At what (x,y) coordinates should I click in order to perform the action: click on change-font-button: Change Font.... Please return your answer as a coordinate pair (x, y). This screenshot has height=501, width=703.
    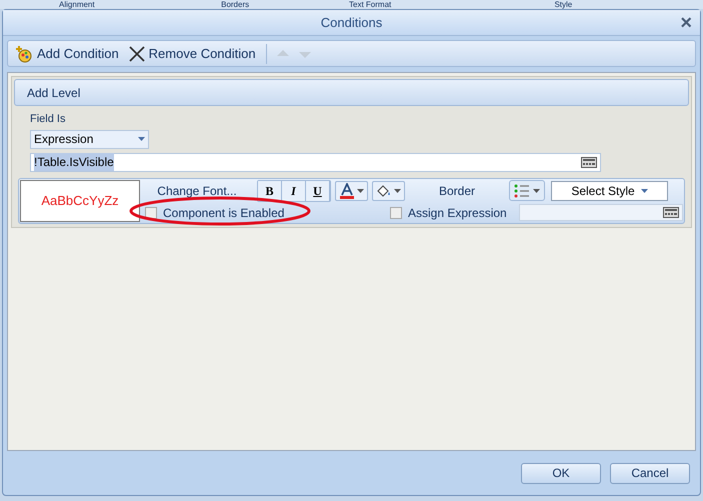
    Looking at the image, I should click on (197, 191).